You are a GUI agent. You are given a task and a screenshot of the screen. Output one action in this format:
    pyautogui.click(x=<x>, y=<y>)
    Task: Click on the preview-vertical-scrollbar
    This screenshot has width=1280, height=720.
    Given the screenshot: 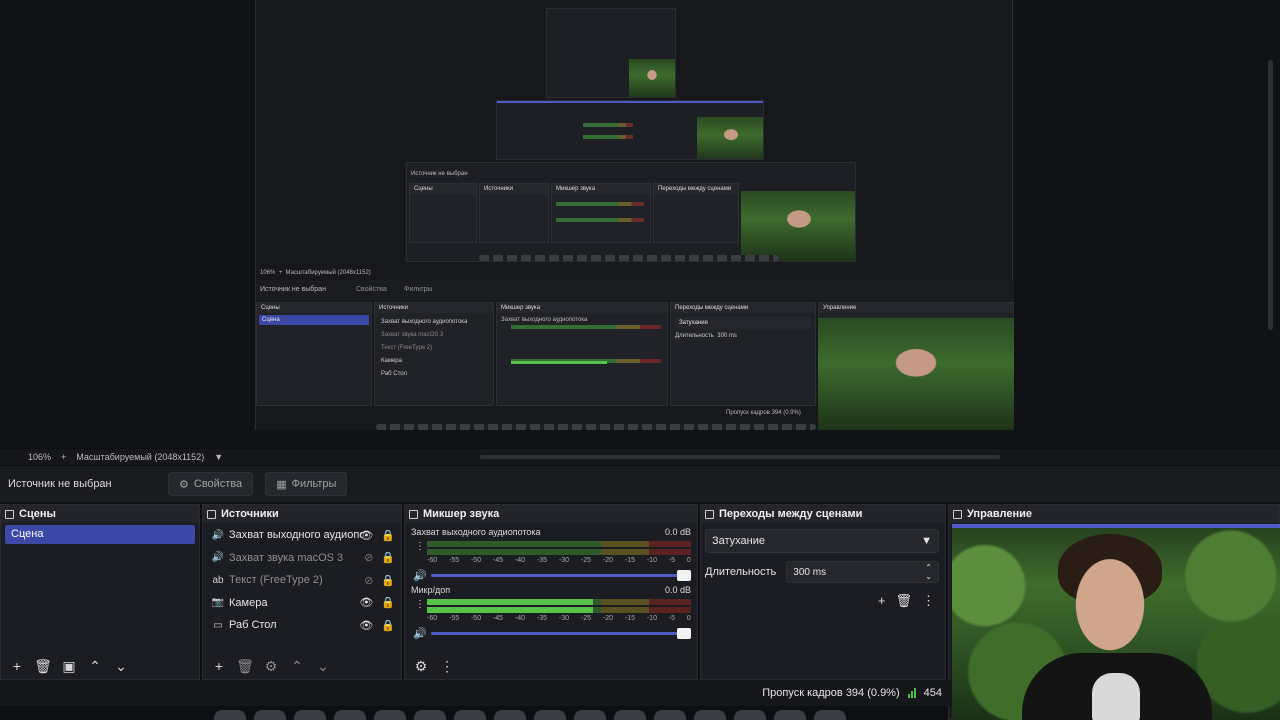 What is the action you would take?
    pyautogui.click(x=1270, y=195)
    